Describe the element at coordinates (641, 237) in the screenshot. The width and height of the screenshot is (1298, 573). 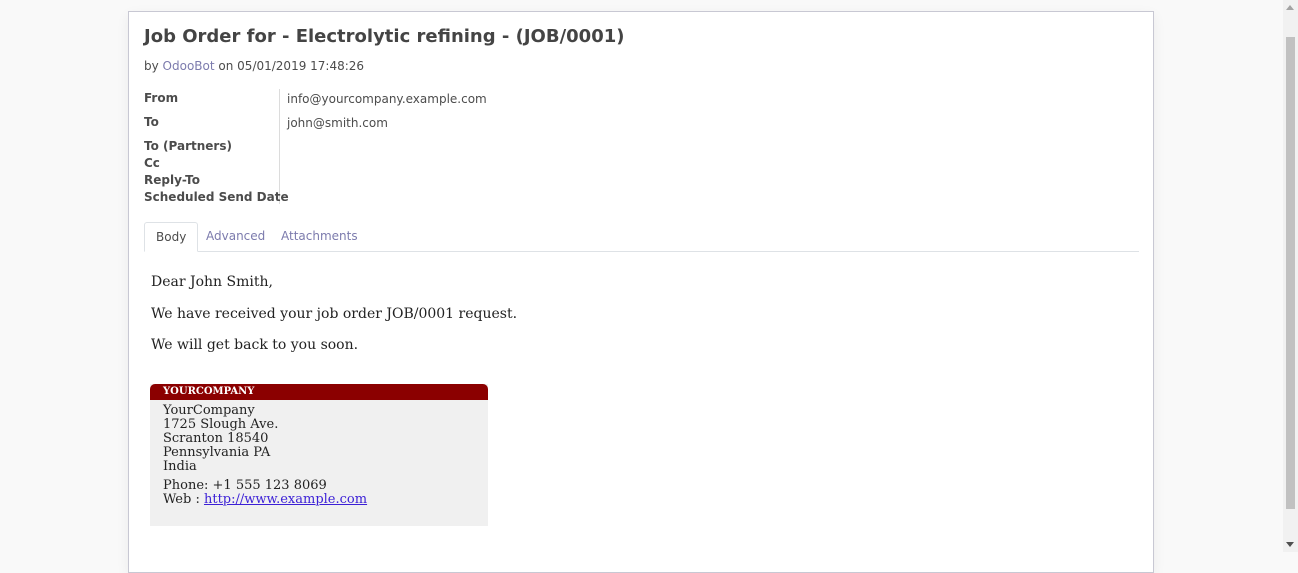
I see `tab-bar: Body Advanced Attachments` at that location.